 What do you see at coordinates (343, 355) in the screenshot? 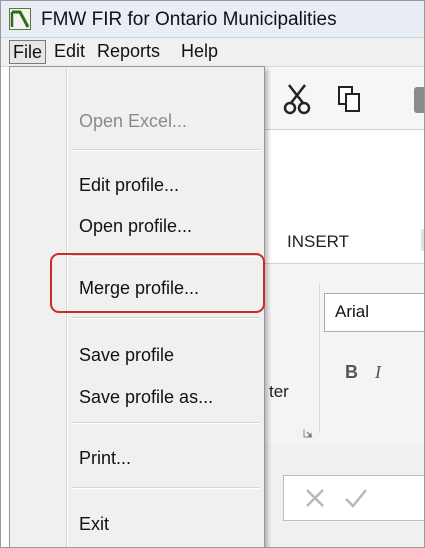
I see `ribbon` at bounding box center [343, 355].